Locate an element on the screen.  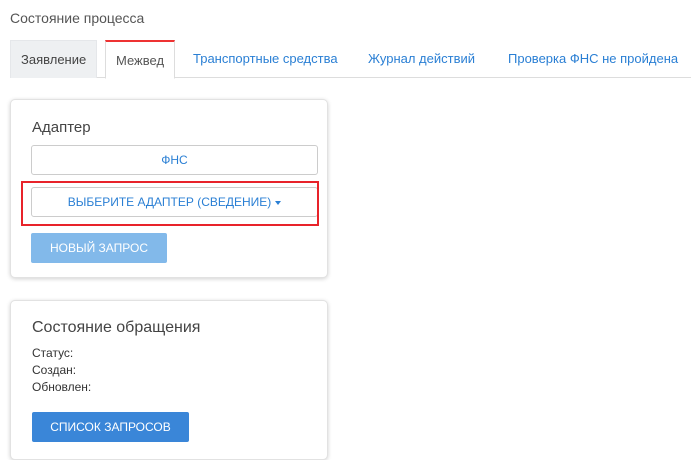
select-adapter-label: ВЫБЕРИТЕ АДАПТЕР (СВЕДЕНИЕ) is located at coordinates (169, 202).